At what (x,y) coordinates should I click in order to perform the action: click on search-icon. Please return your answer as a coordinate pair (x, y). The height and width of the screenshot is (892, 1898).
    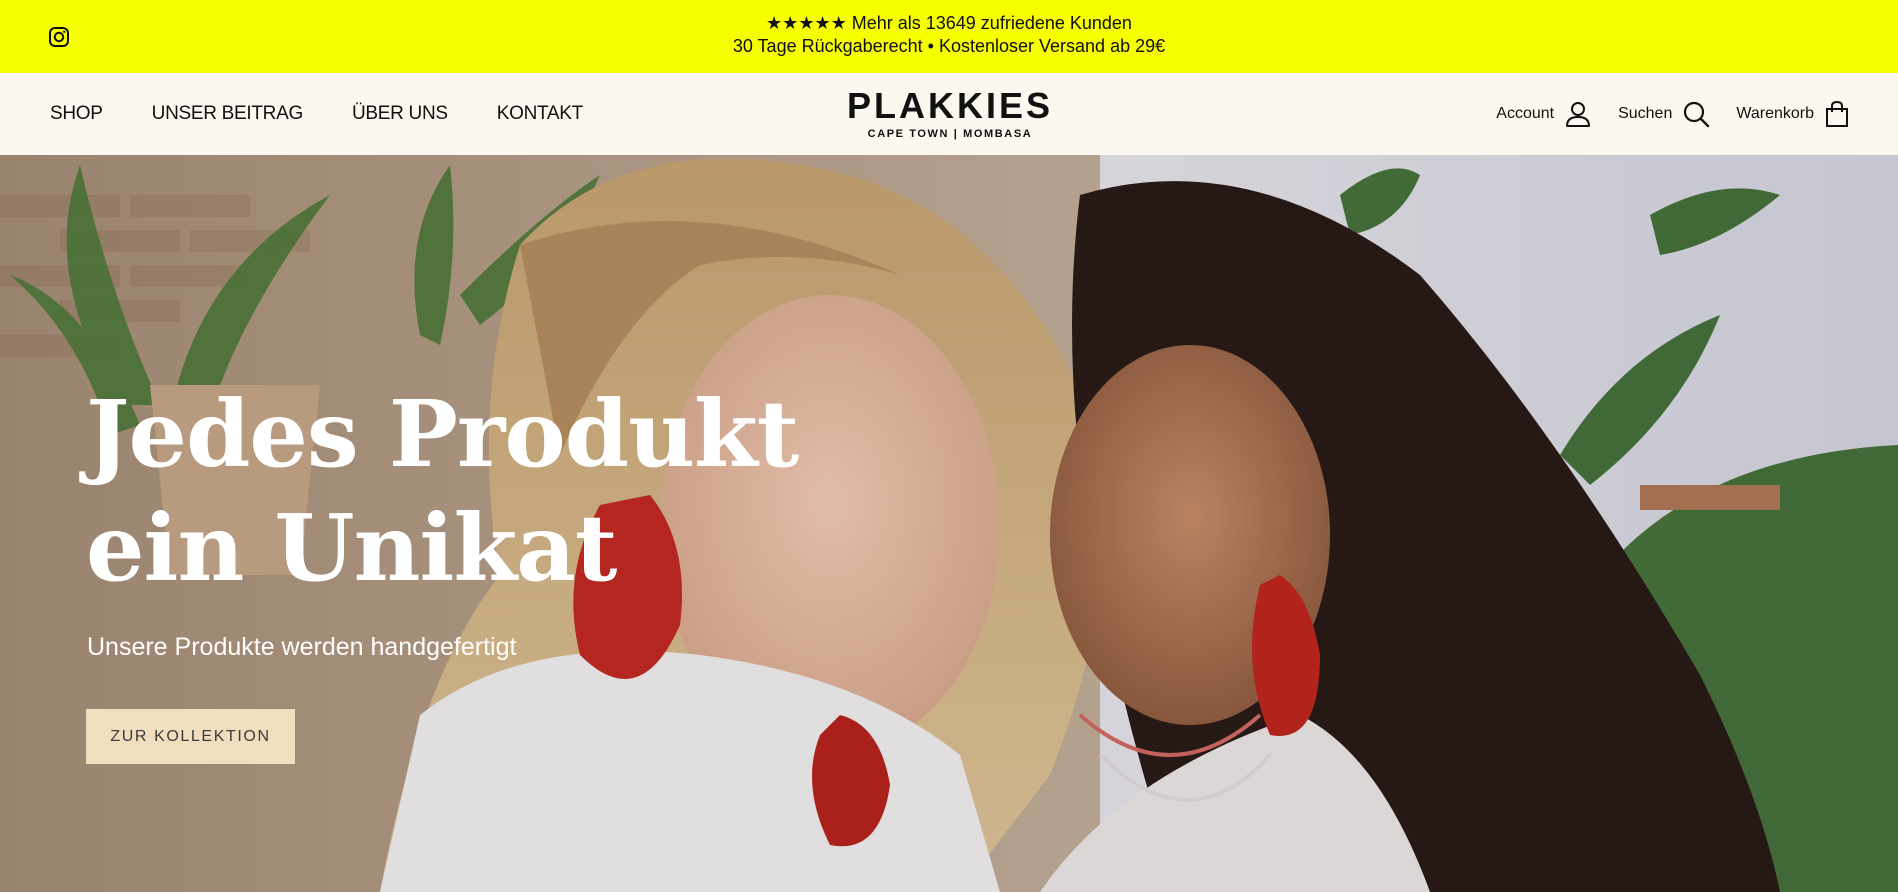
    Looking at the image, I should click on (1696, 114).